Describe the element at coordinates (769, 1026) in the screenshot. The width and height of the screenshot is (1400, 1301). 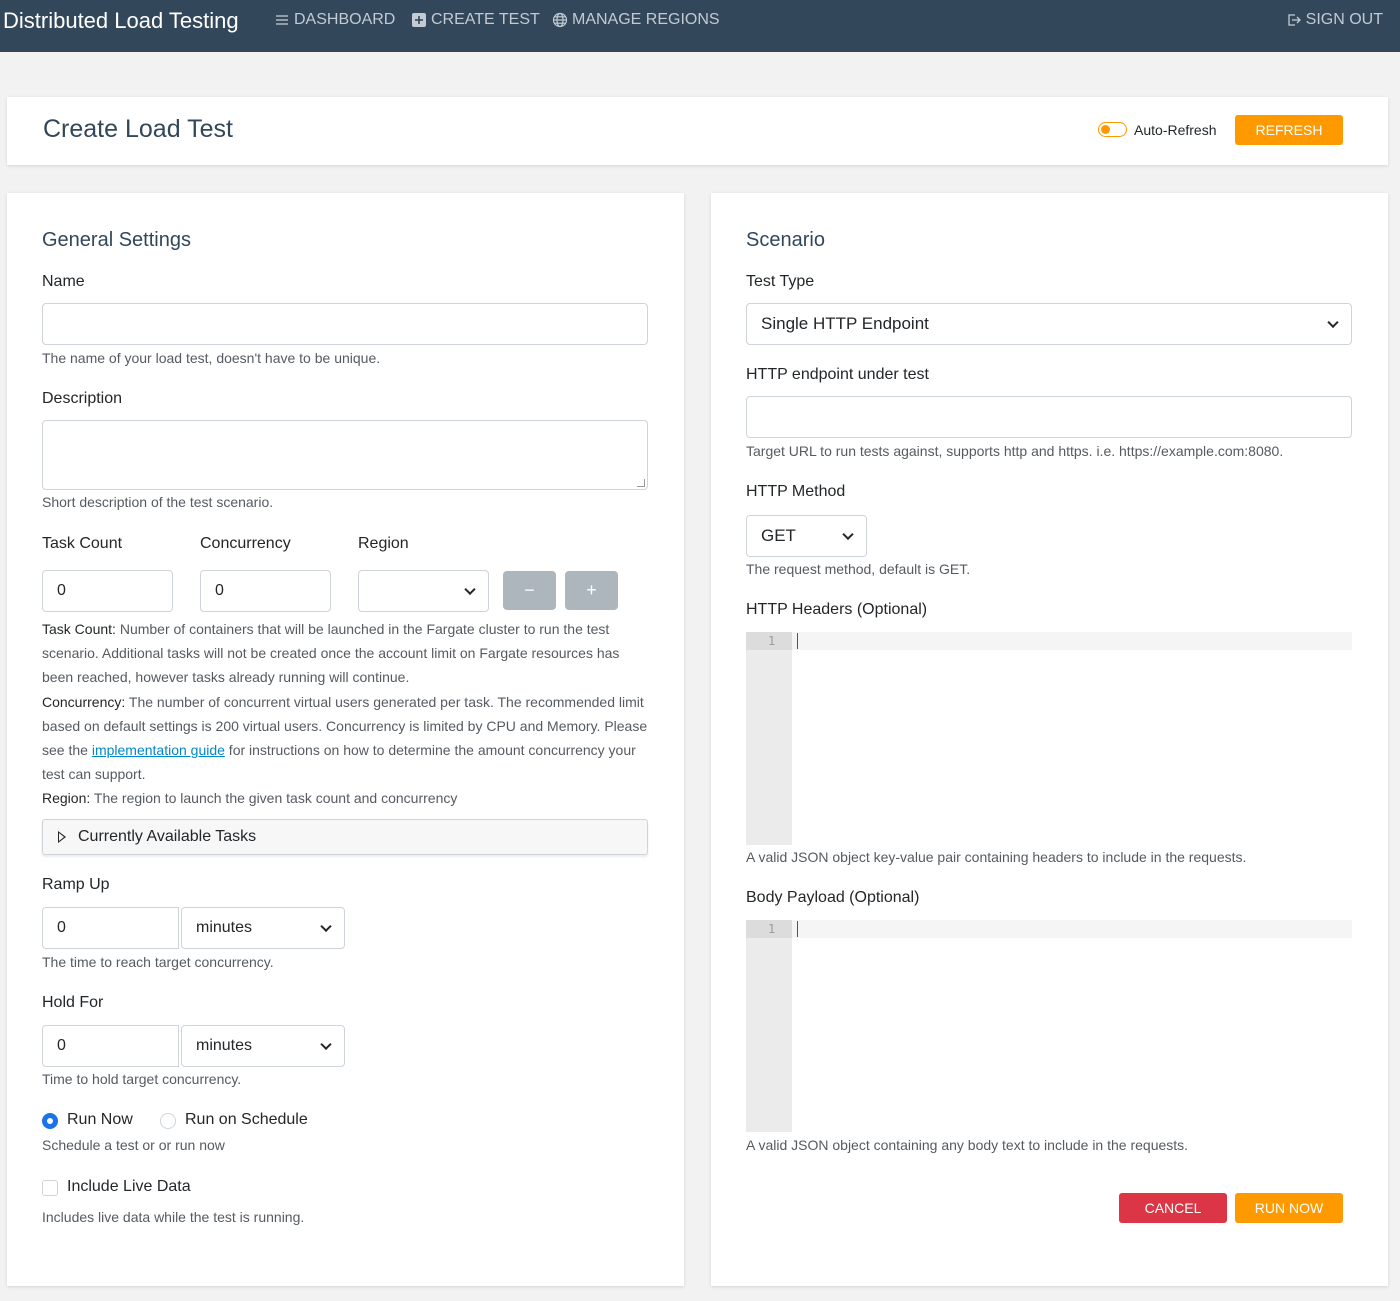
I see `body-gutter` at that location.